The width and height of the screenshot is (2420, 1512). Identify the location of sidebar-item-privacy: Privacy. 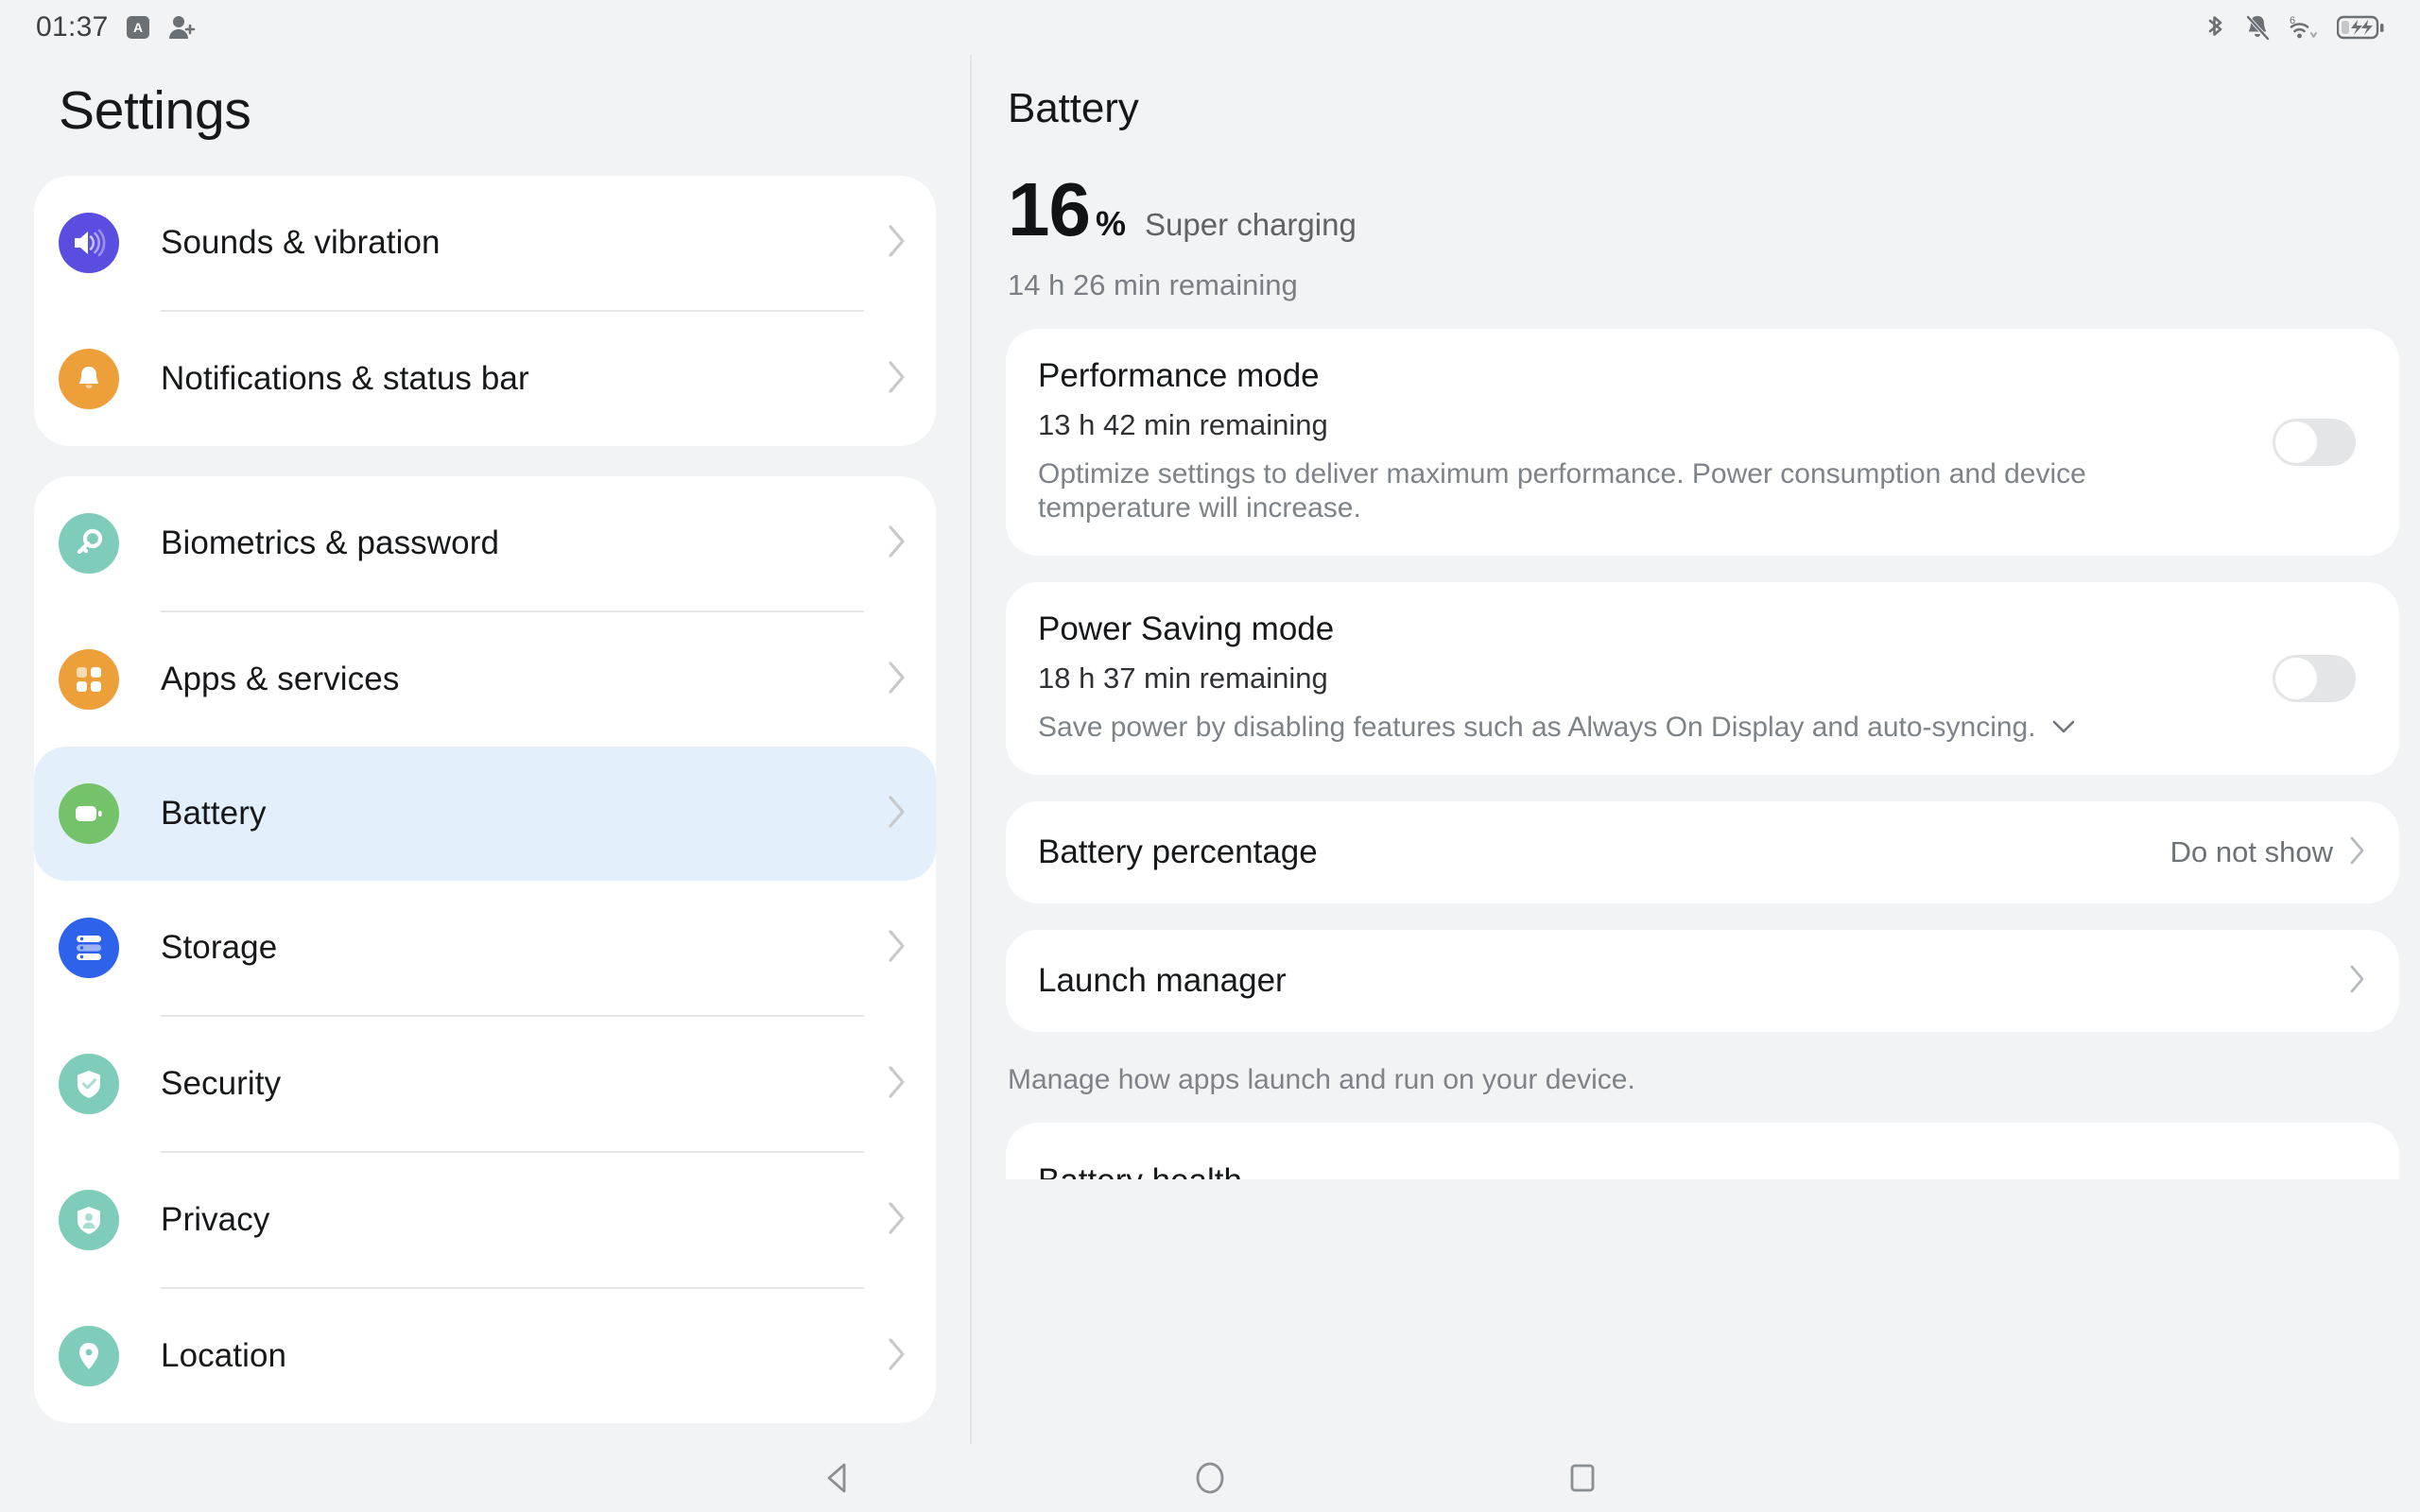
(485, 1220).